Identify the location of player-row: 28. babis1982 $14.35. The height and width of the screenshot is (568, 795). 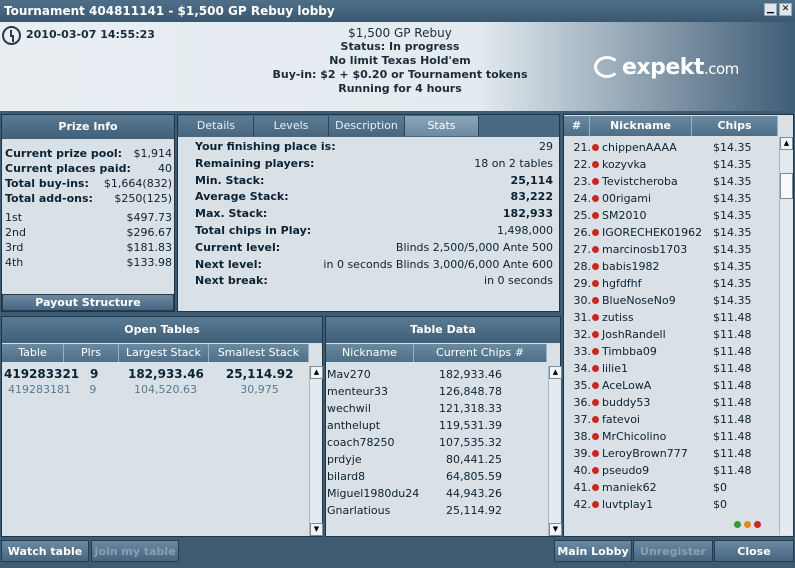
(671, 266).